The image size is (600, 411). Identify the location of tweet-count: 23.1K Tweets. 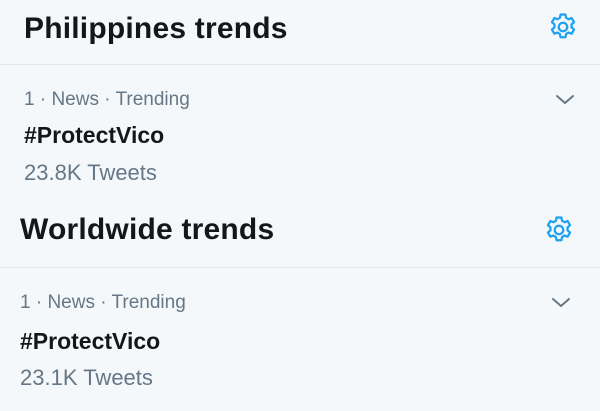
(86, 377).